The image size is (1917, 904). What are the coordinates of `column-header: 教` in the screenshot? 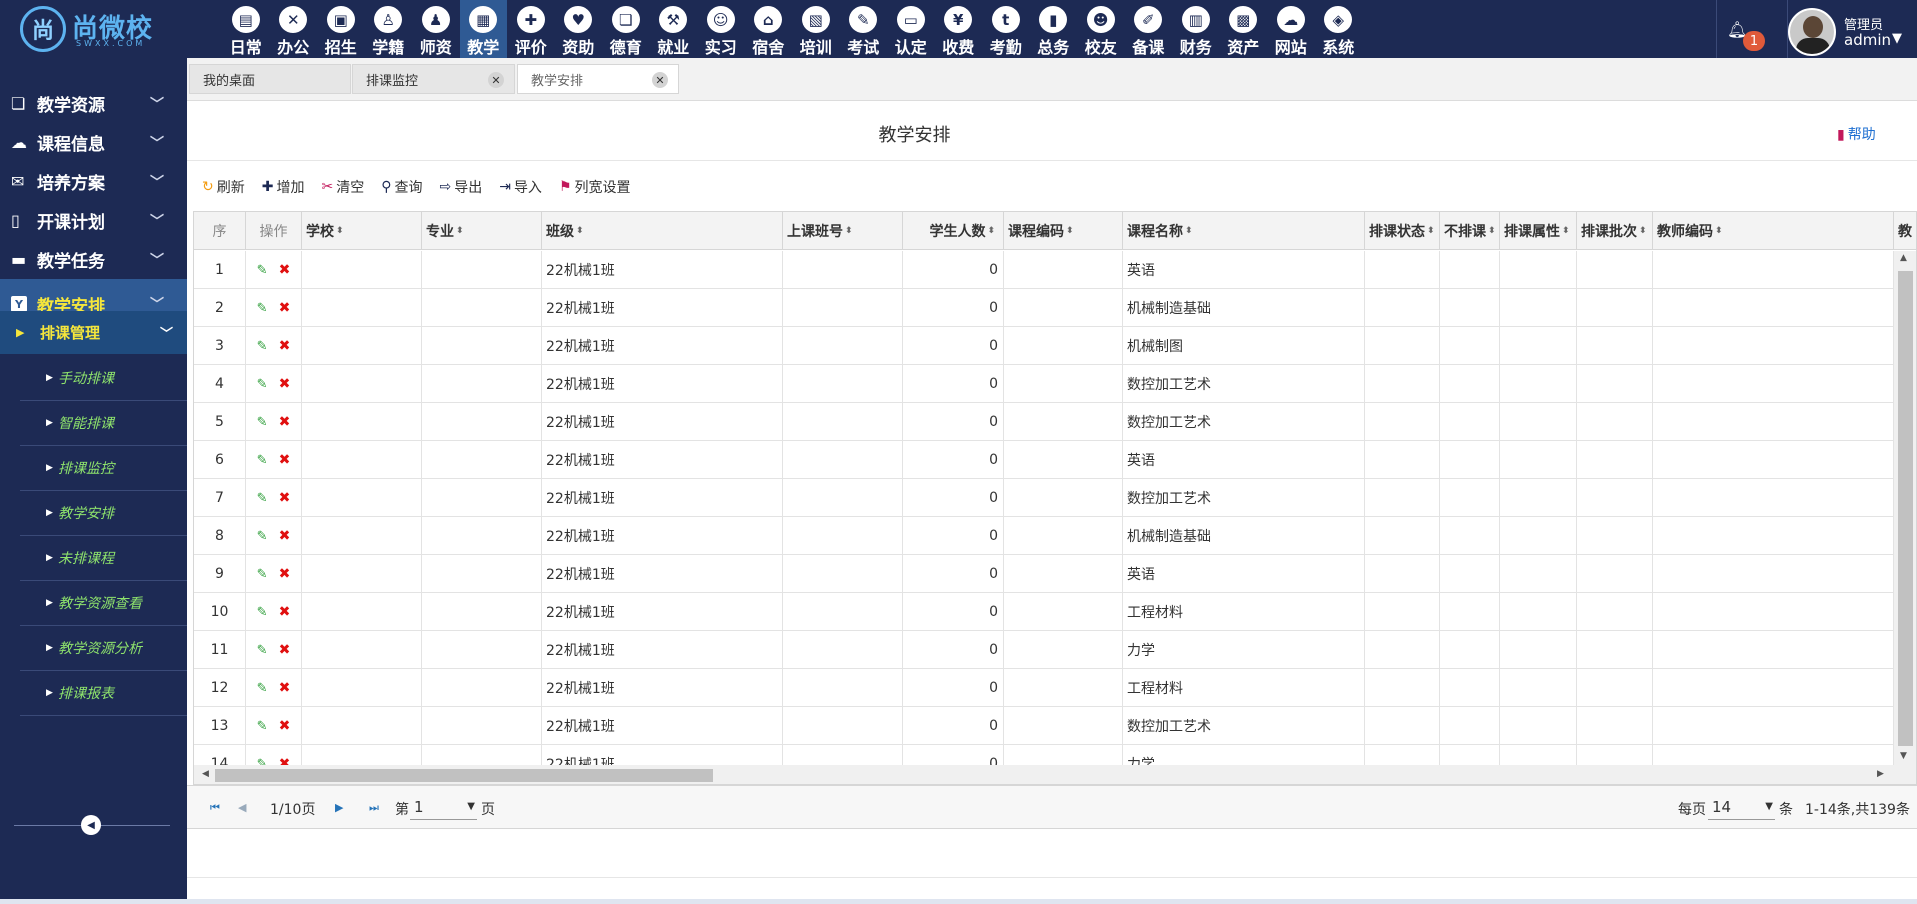 It's located at (1905, 231).